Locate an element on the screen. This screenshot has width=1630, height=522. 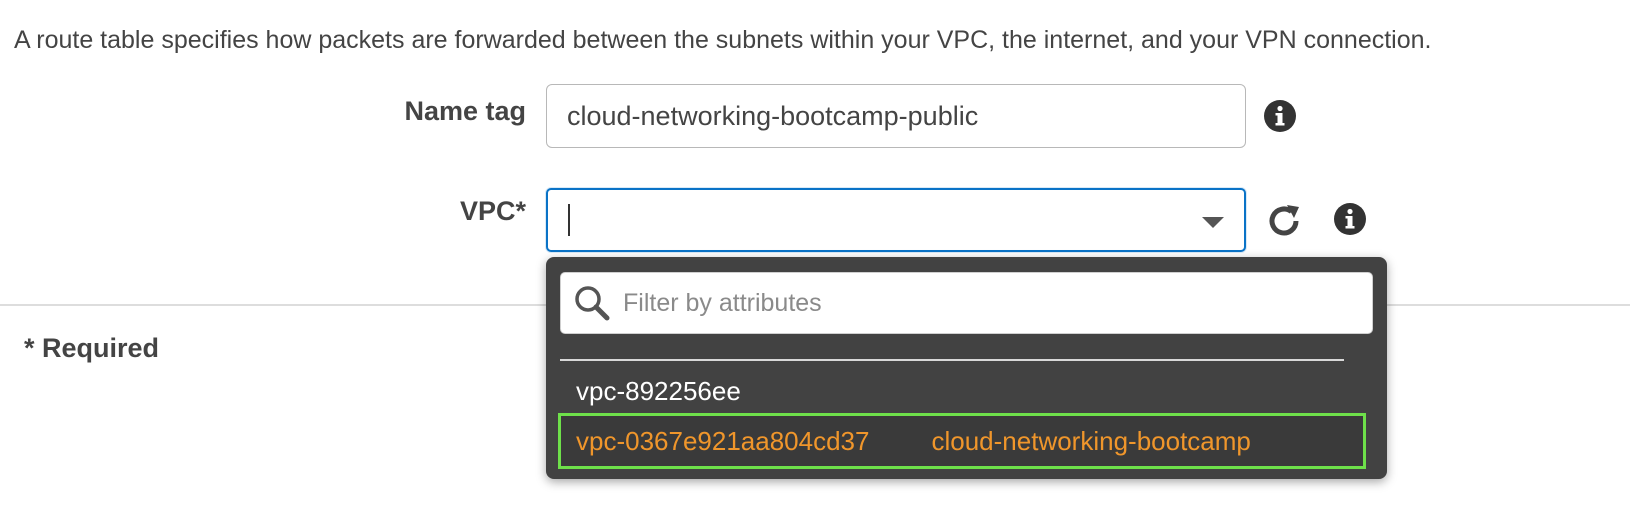
filter-box is located at coordinates (966, 303).